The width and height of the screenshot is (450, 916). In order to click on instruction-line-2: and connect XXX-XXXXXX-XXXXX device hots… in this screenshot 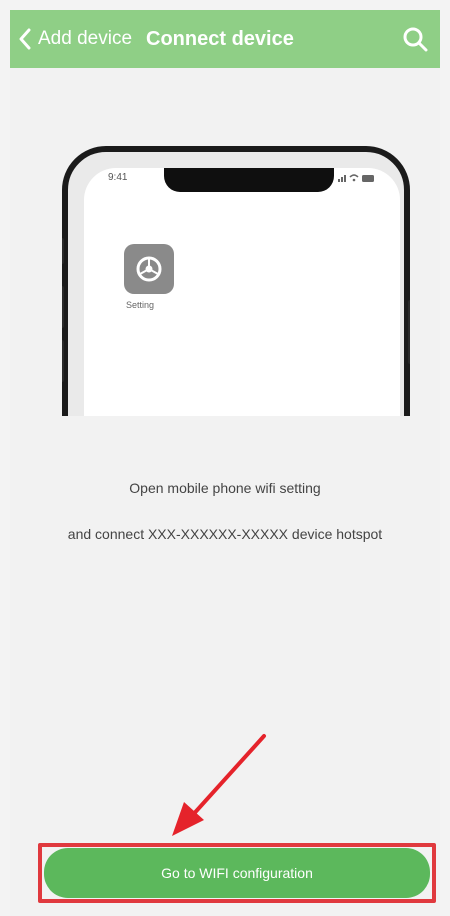, I will do `click(225, 534)`.